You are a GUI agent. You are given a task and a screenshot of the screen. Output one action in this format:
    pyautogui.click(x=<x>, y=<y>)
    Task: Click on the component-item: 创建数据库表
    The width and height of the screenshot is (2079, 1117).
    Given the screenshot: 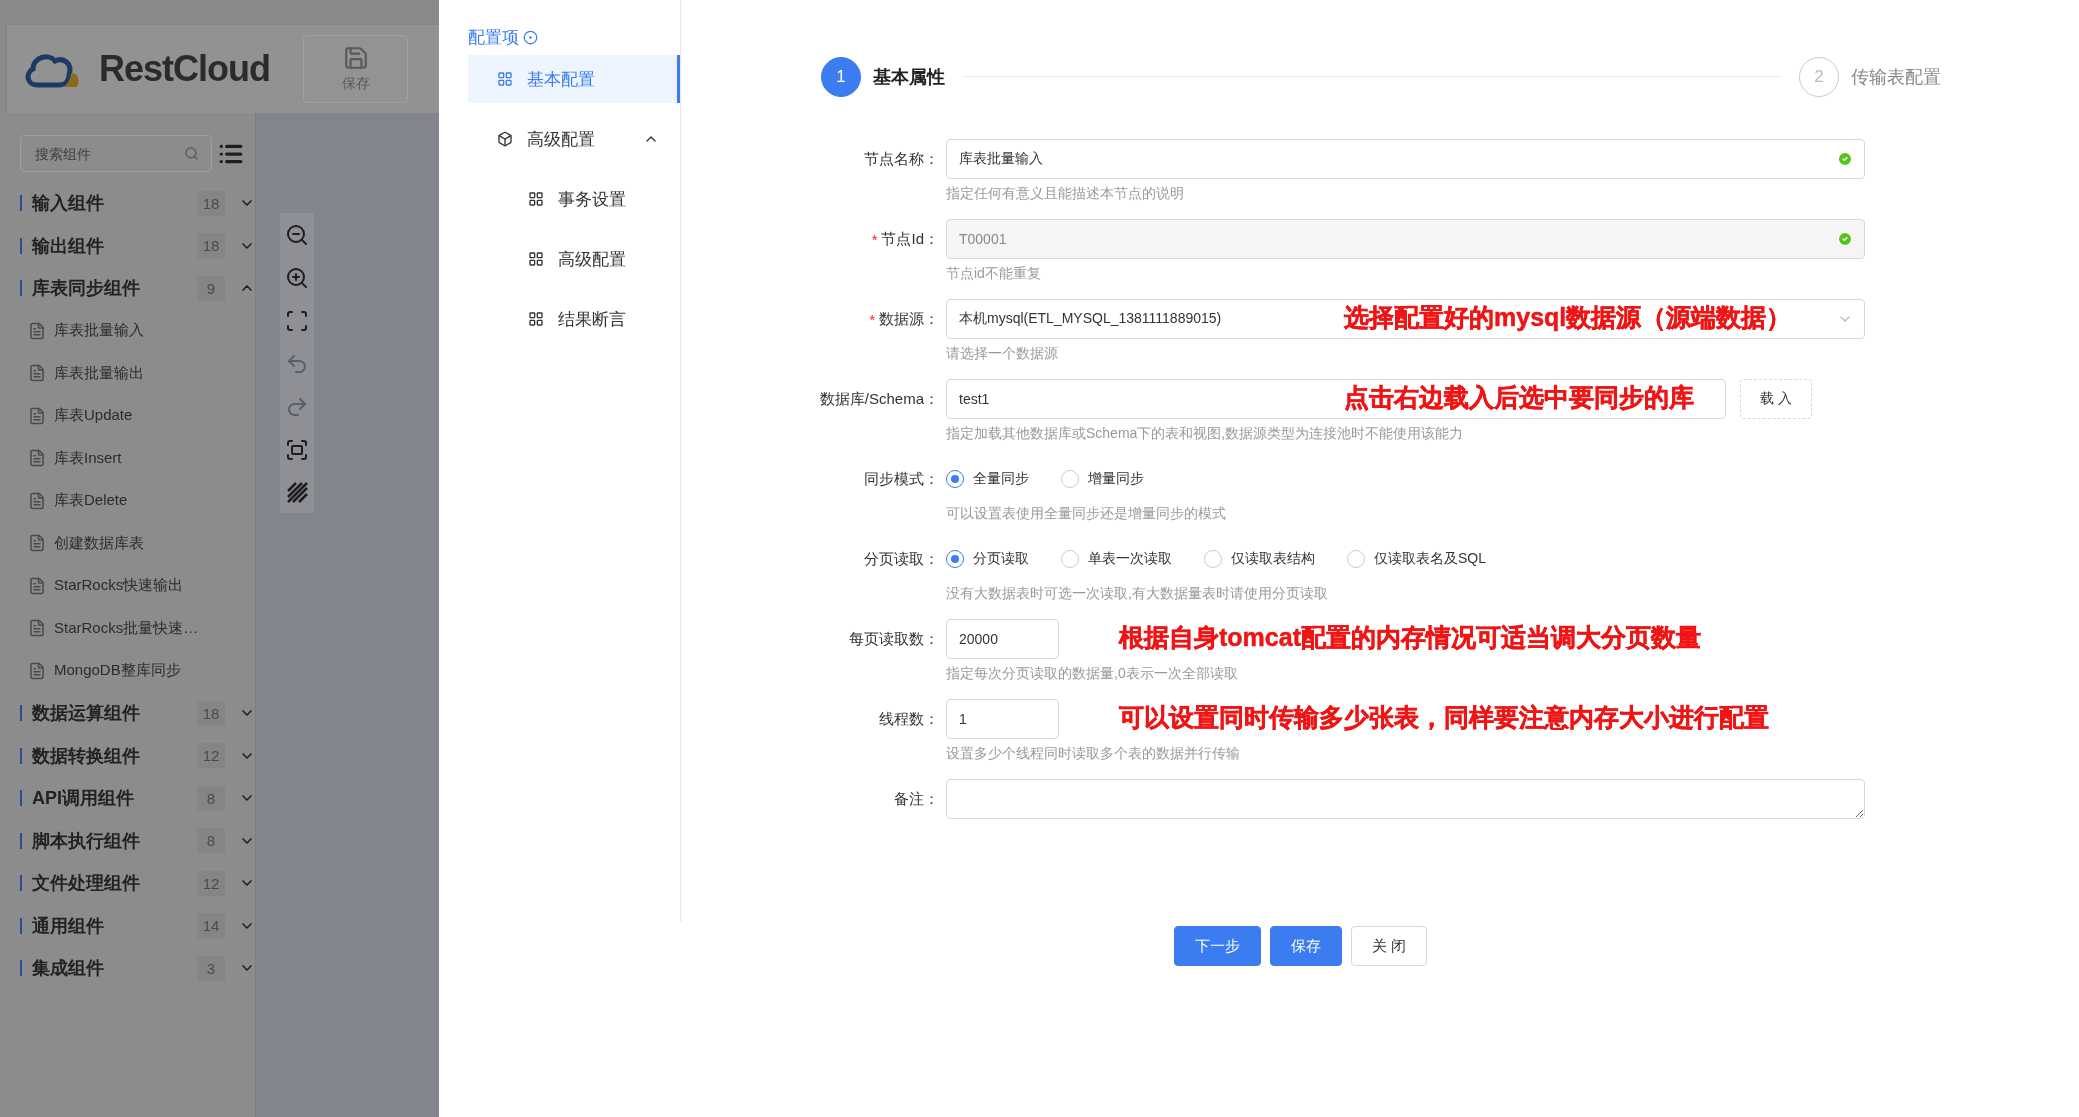 What is the action you would take?
    pyautogui.click(x=99, y=543)
    